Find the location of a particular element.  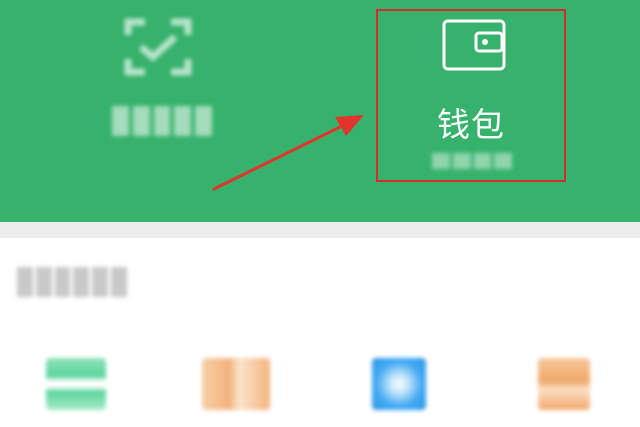

section-title is located at coordinates (72, 282).